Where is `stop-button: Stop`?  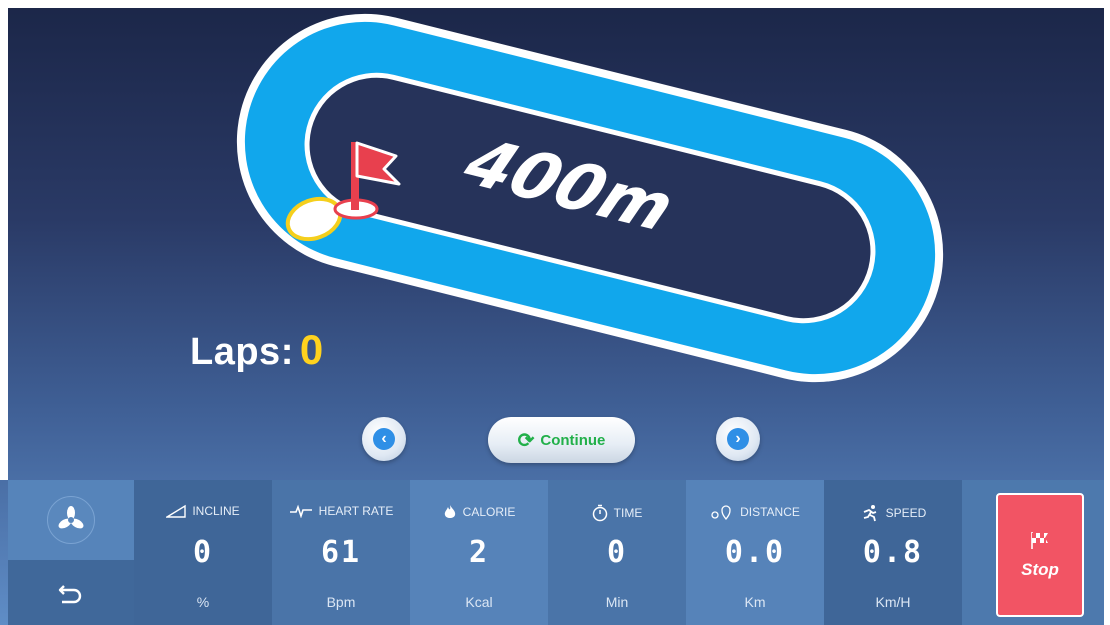 stop-button: Stop is located at coordinates (1040, 555).